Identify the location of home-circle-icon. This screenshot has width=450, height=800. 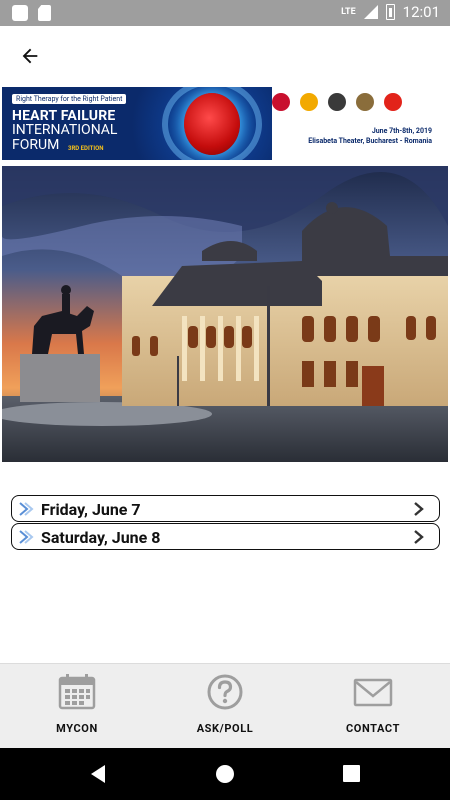
(225, 774).